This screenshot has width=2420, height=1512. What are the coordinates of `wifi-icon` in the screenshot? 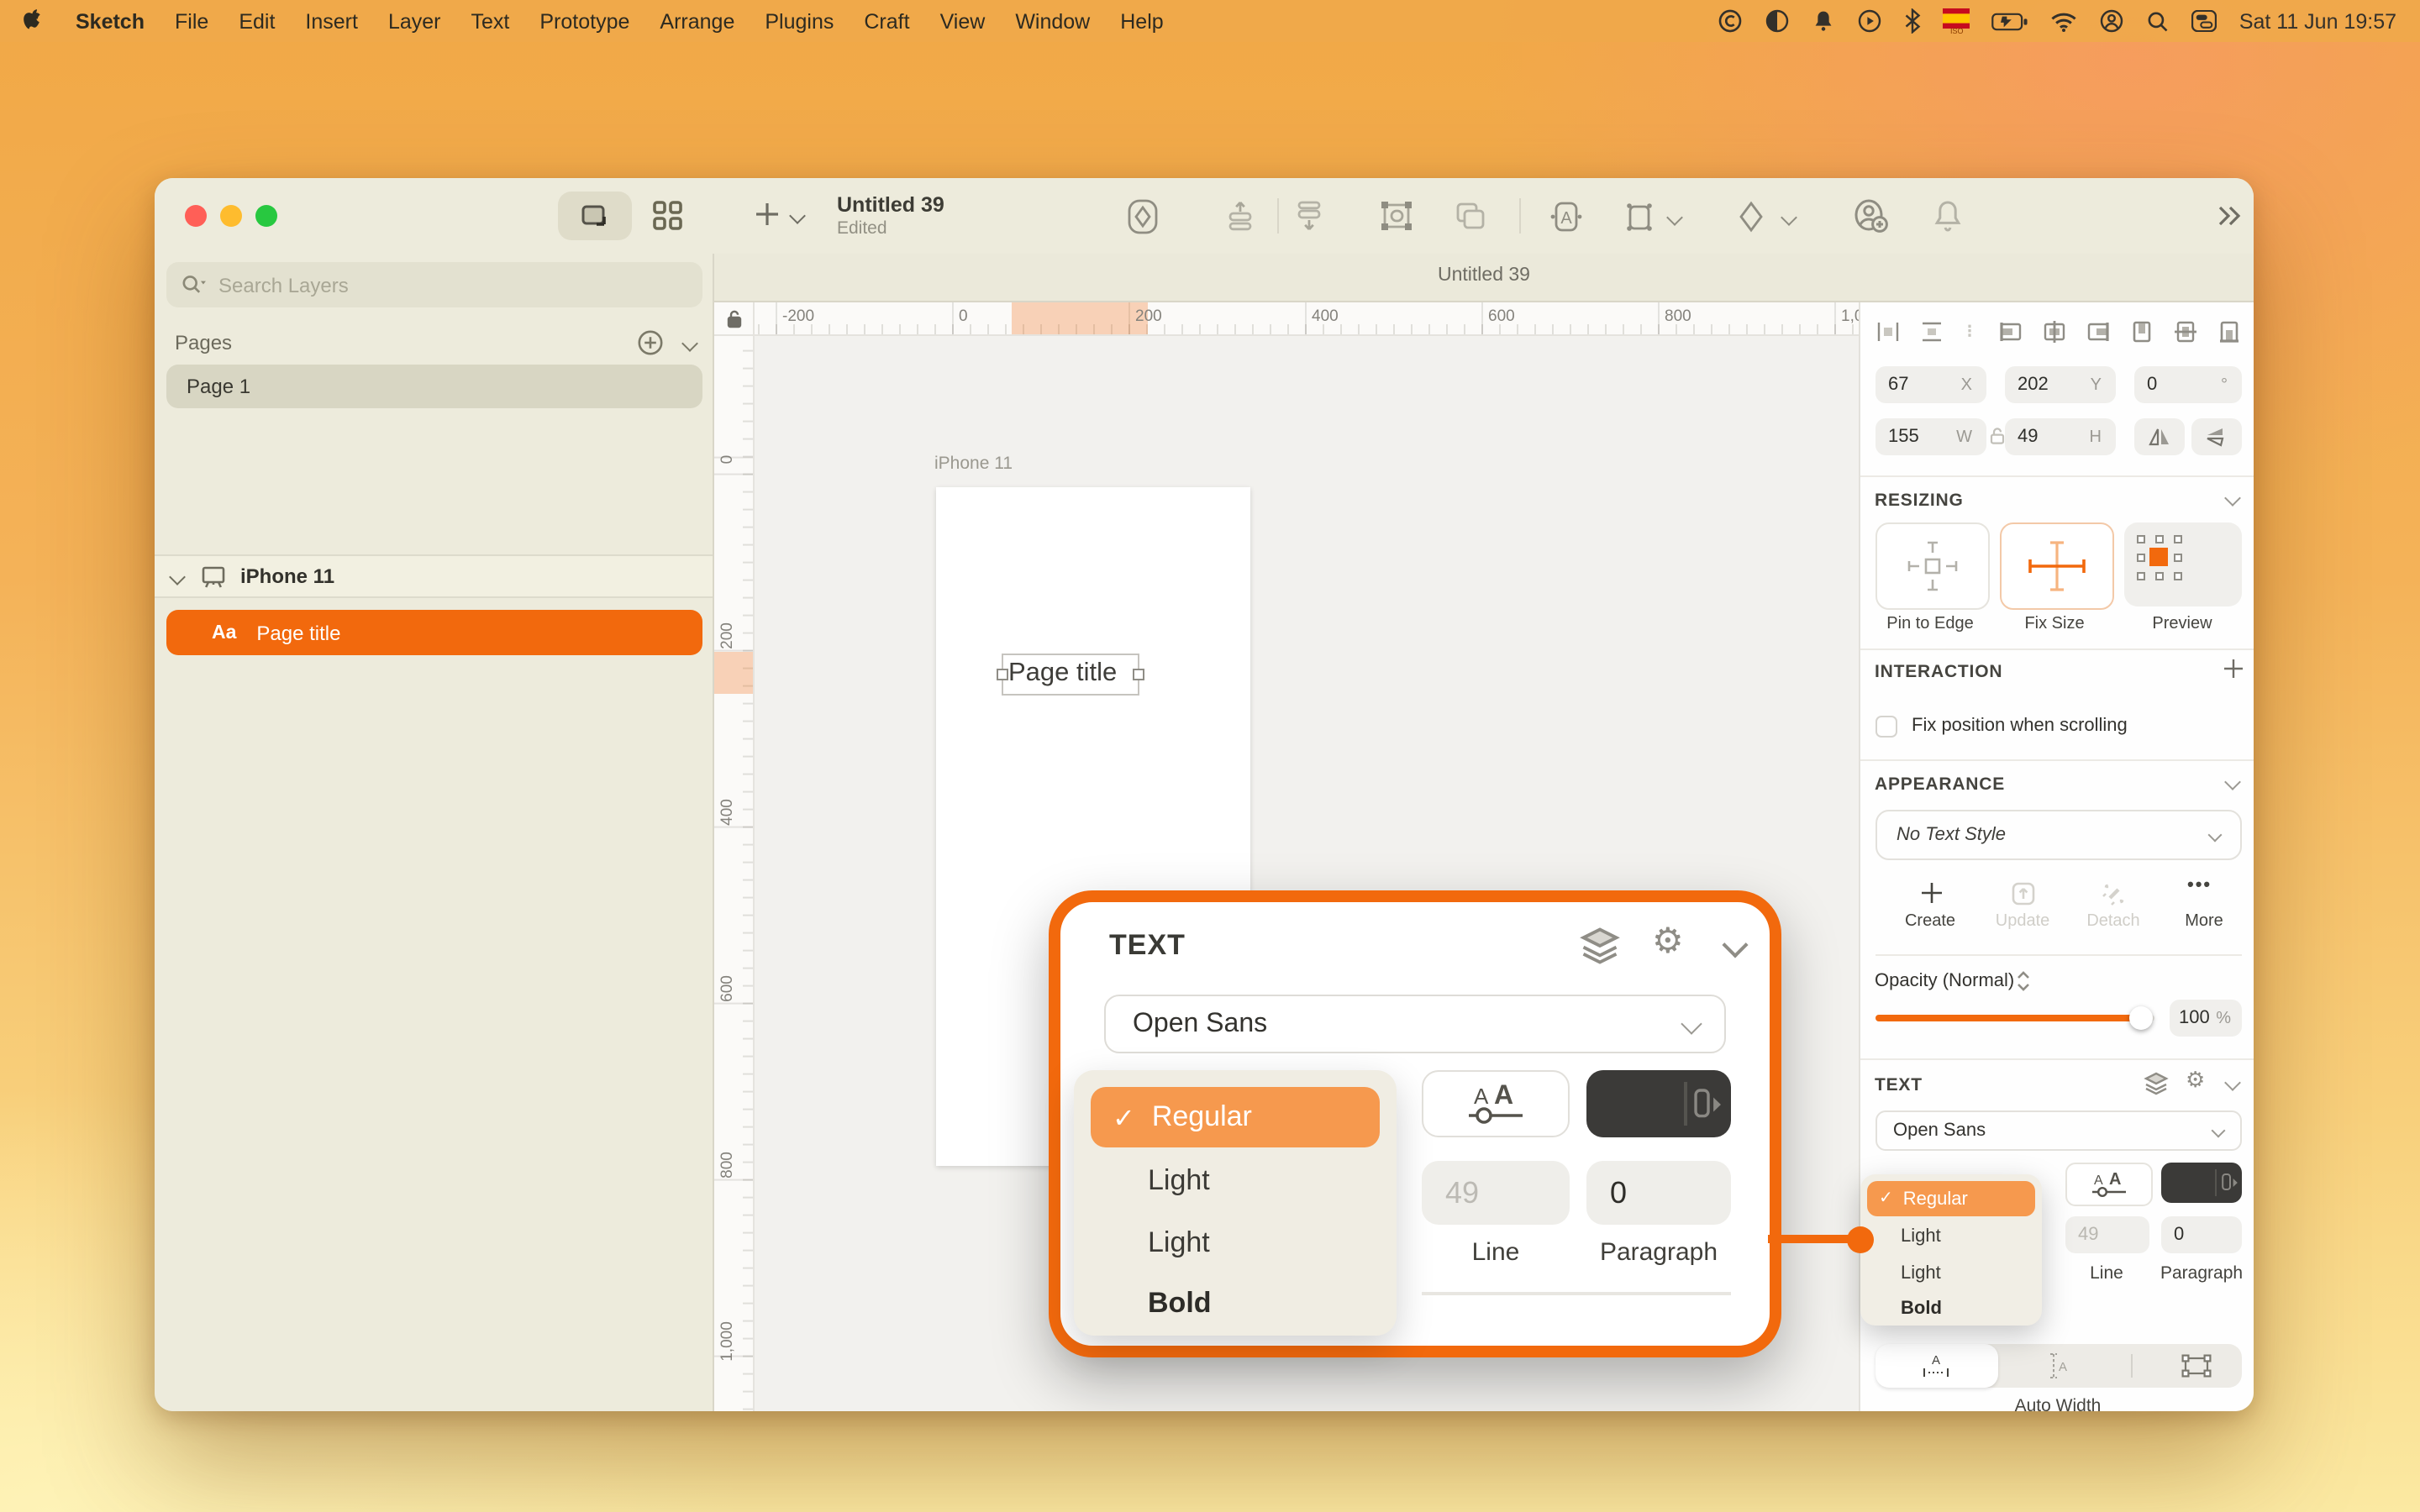 It's located at (2064, 21).